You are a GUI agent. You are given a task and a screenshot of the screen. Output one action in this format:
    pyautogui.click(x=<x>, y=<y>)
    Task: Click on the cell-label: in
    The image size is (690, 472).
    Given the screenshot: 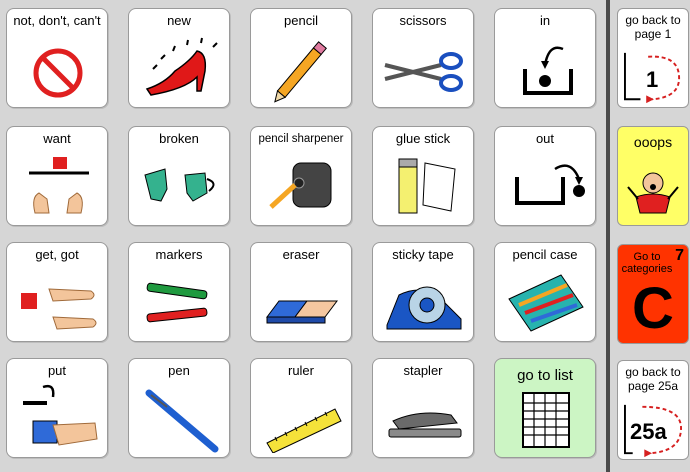 What is the action you would take?
    pyautogui.click(x=545, y=20)
    